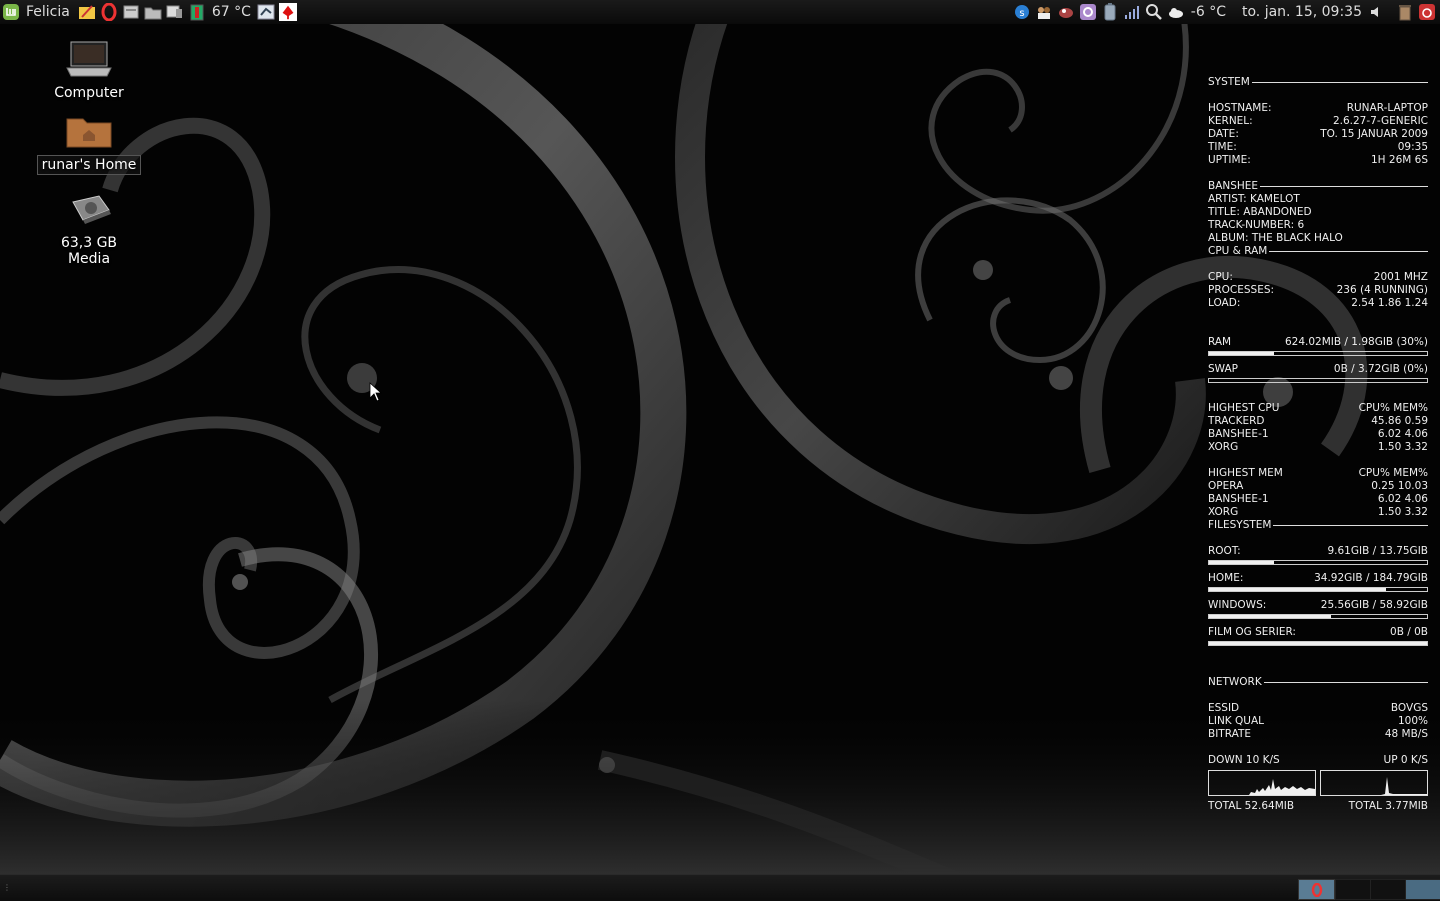 The height and width of the screenshot is (901, 1440). What do you see at coordinates (89, 93) in the screenshot?
I see `desktop-icon-label: Computer` at bounding box center [89, 93].